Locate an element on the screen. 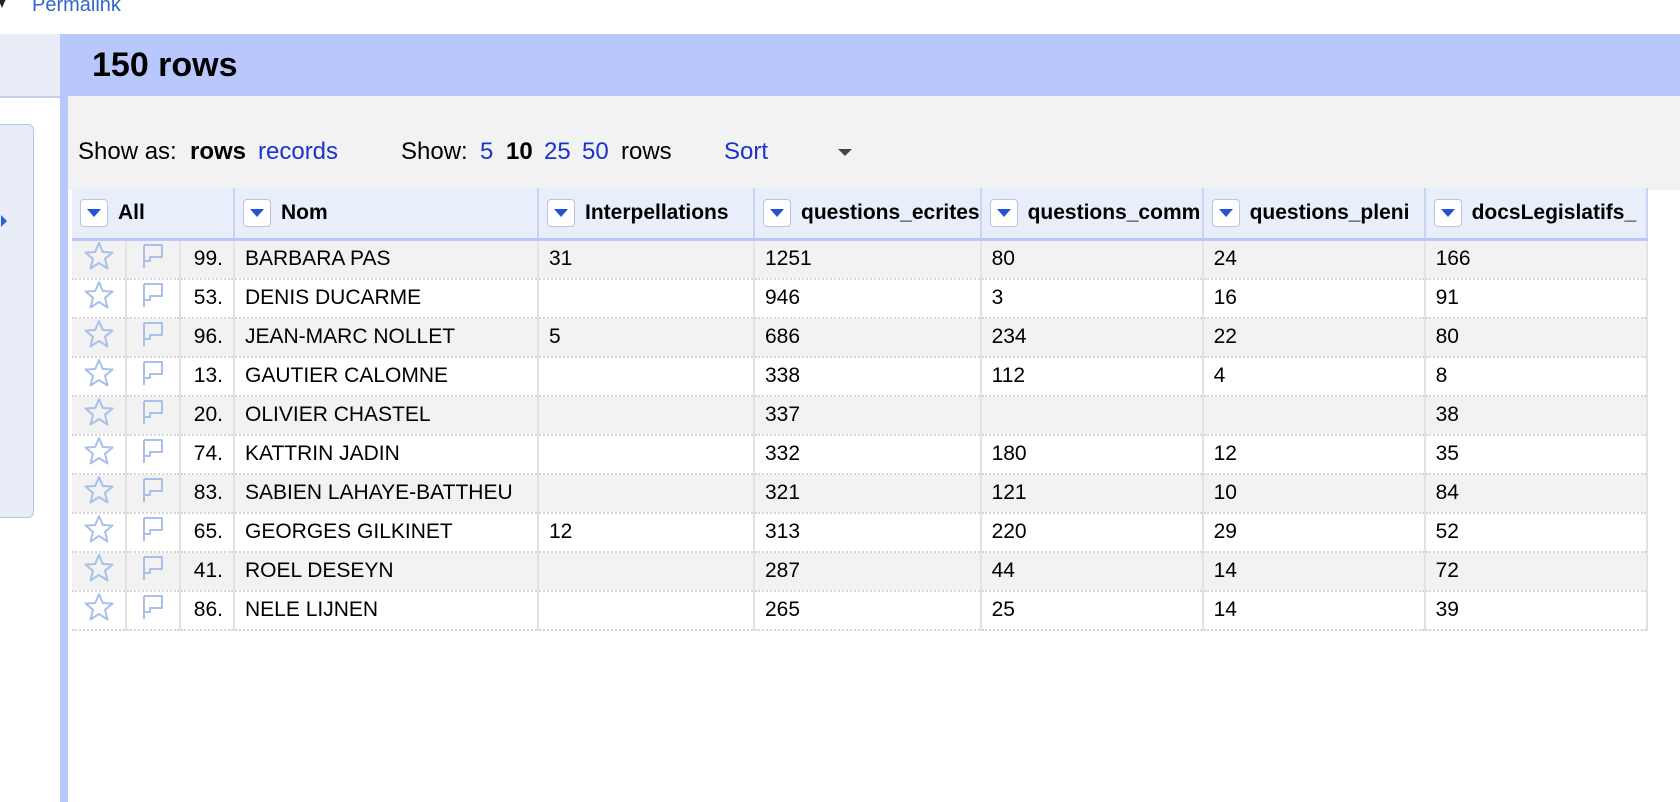 The height and width of the screenshot is (802, 1680). cell-questions-comm: 234 is located at coordinates (1092, 337).